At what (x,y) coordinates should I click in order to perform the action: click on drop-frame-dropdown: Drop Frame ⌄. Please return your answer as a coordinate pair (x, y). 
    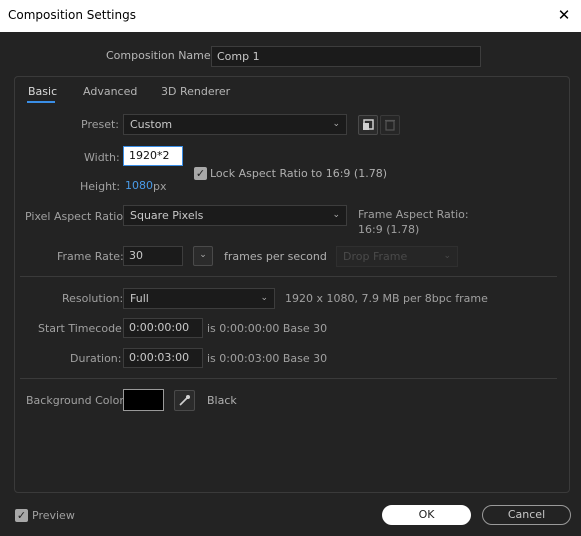
    Looking at the image, I should click on (397, 256).